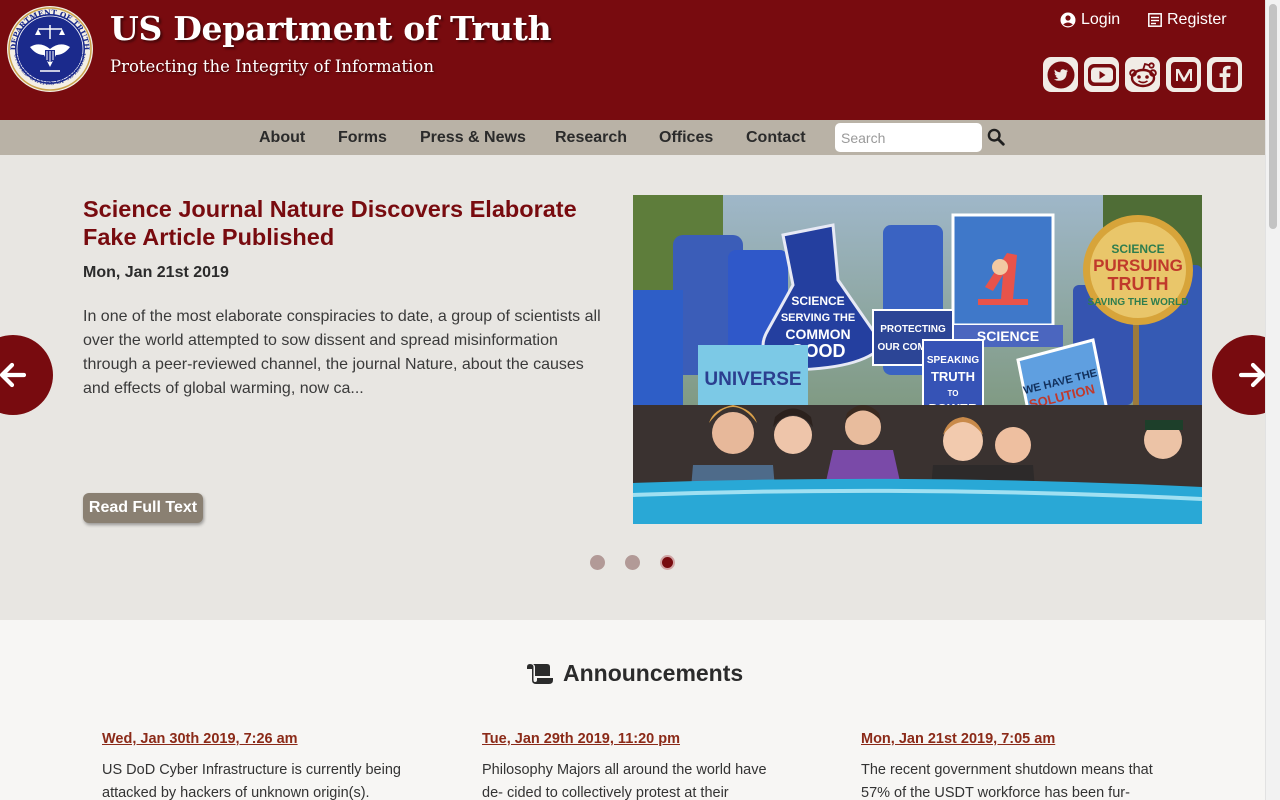  Describe the element at coordinates (331, 28) in the screenshot. I see `site-title: US Department of Truth` at that location.